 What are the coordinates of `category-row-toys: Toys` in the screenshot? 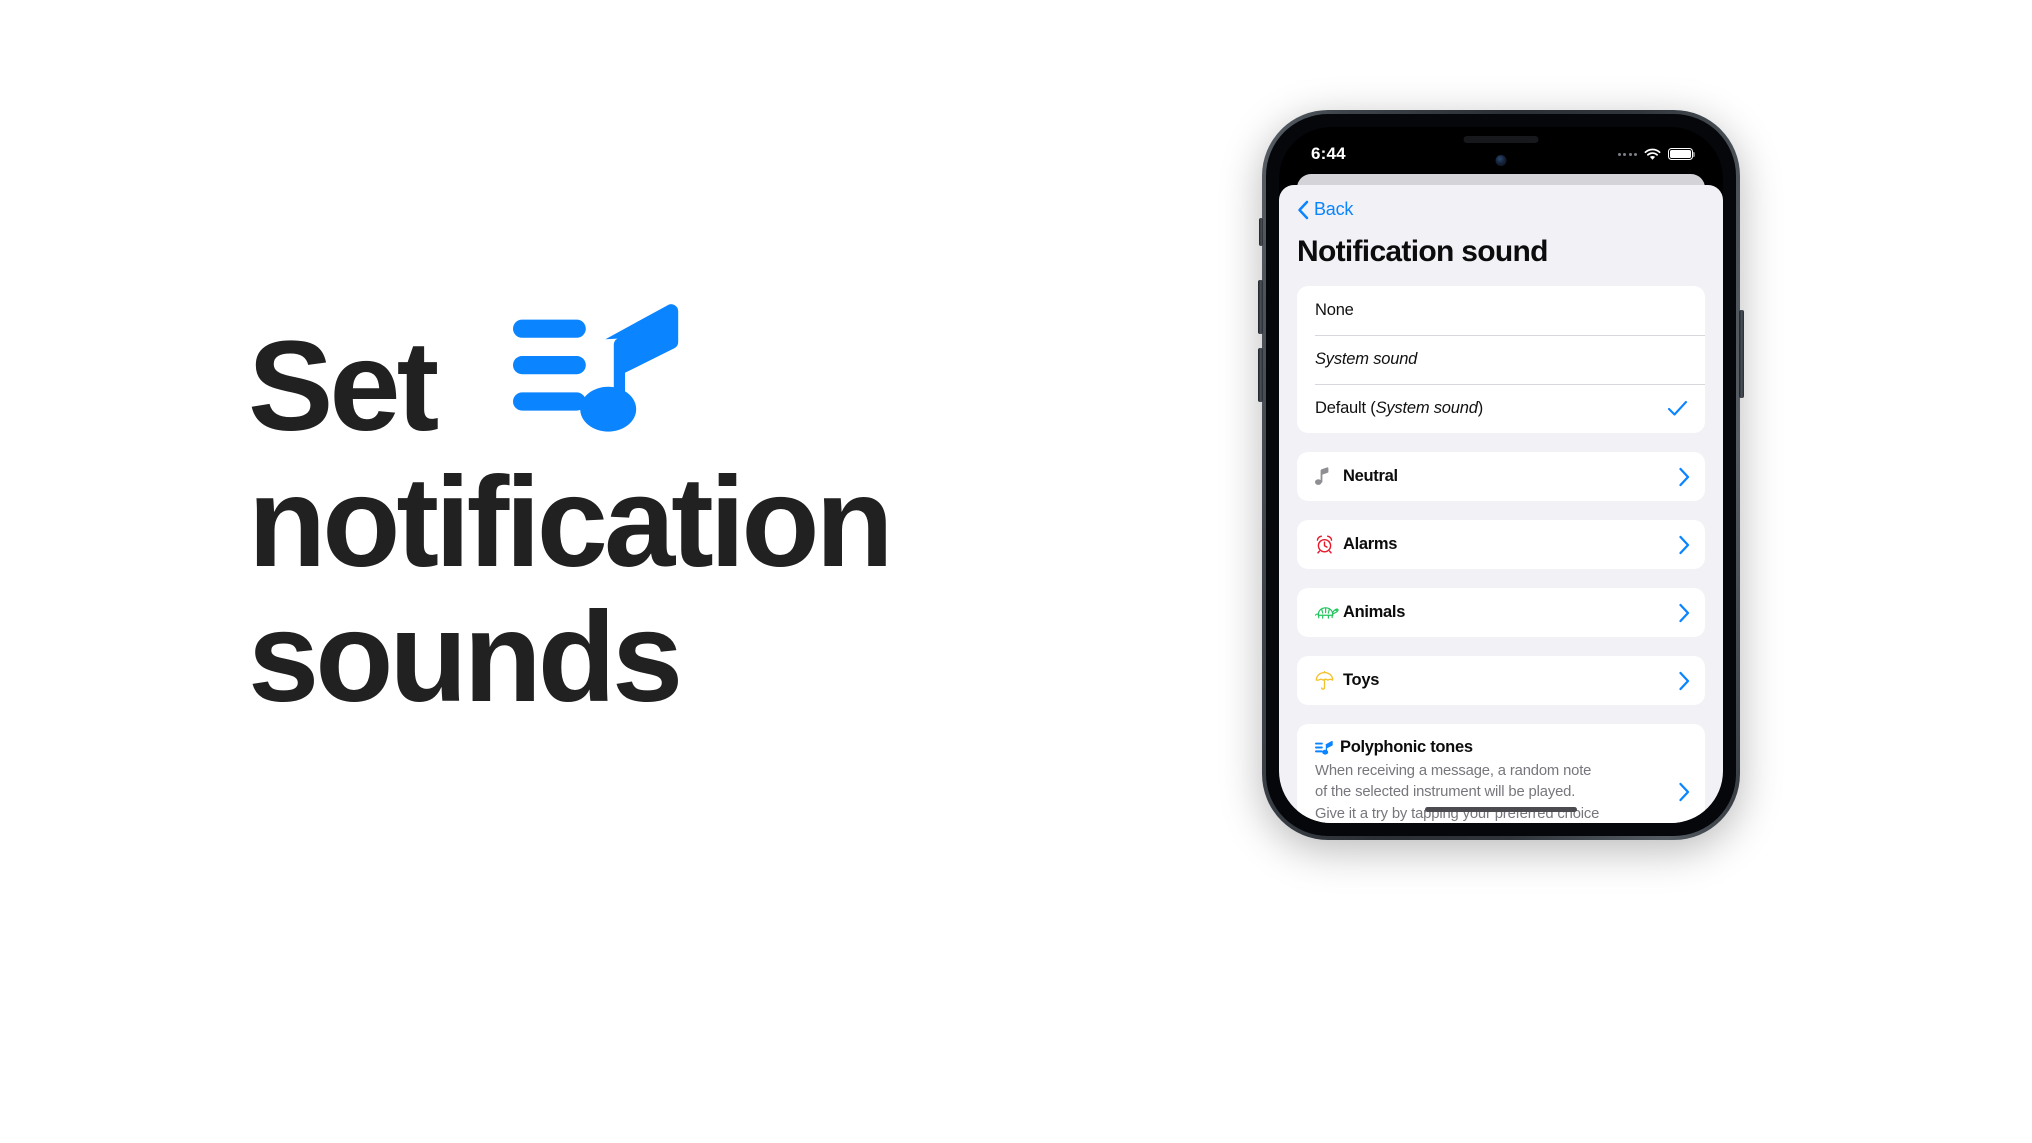 It's located at (1501, 680).